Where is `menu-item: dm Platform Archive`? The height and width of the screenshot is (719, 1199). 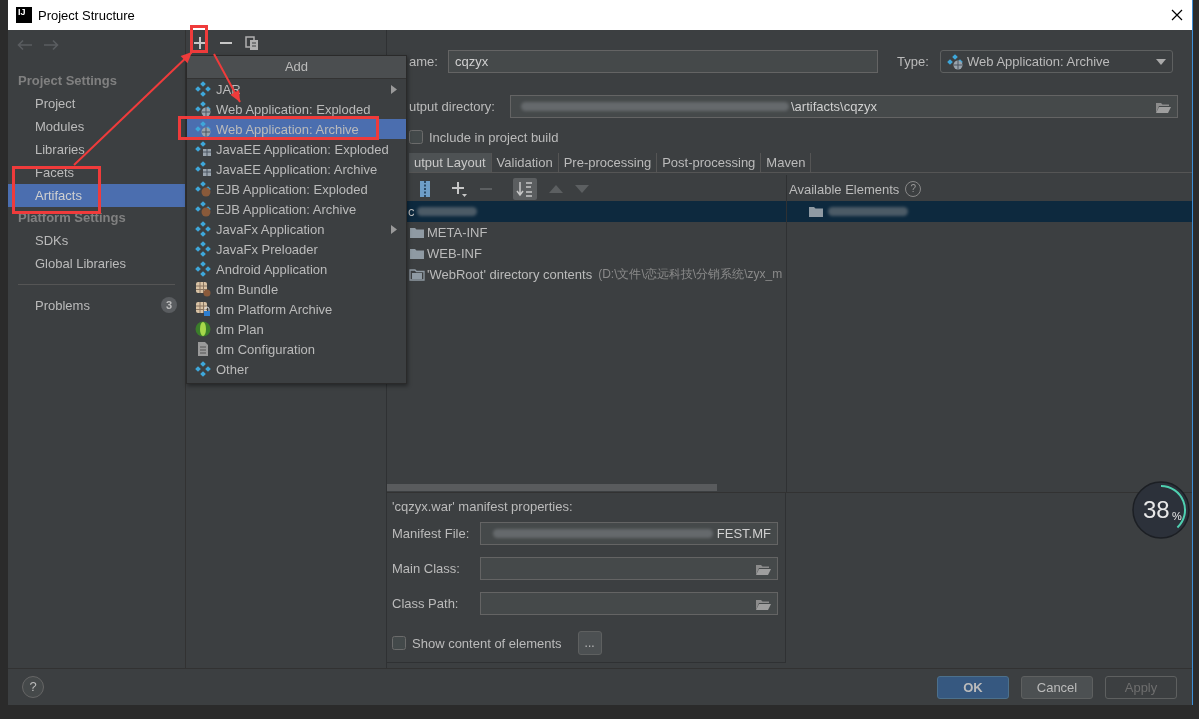
menu-item: dm Platform Archive is located at coordinates (296, 309).